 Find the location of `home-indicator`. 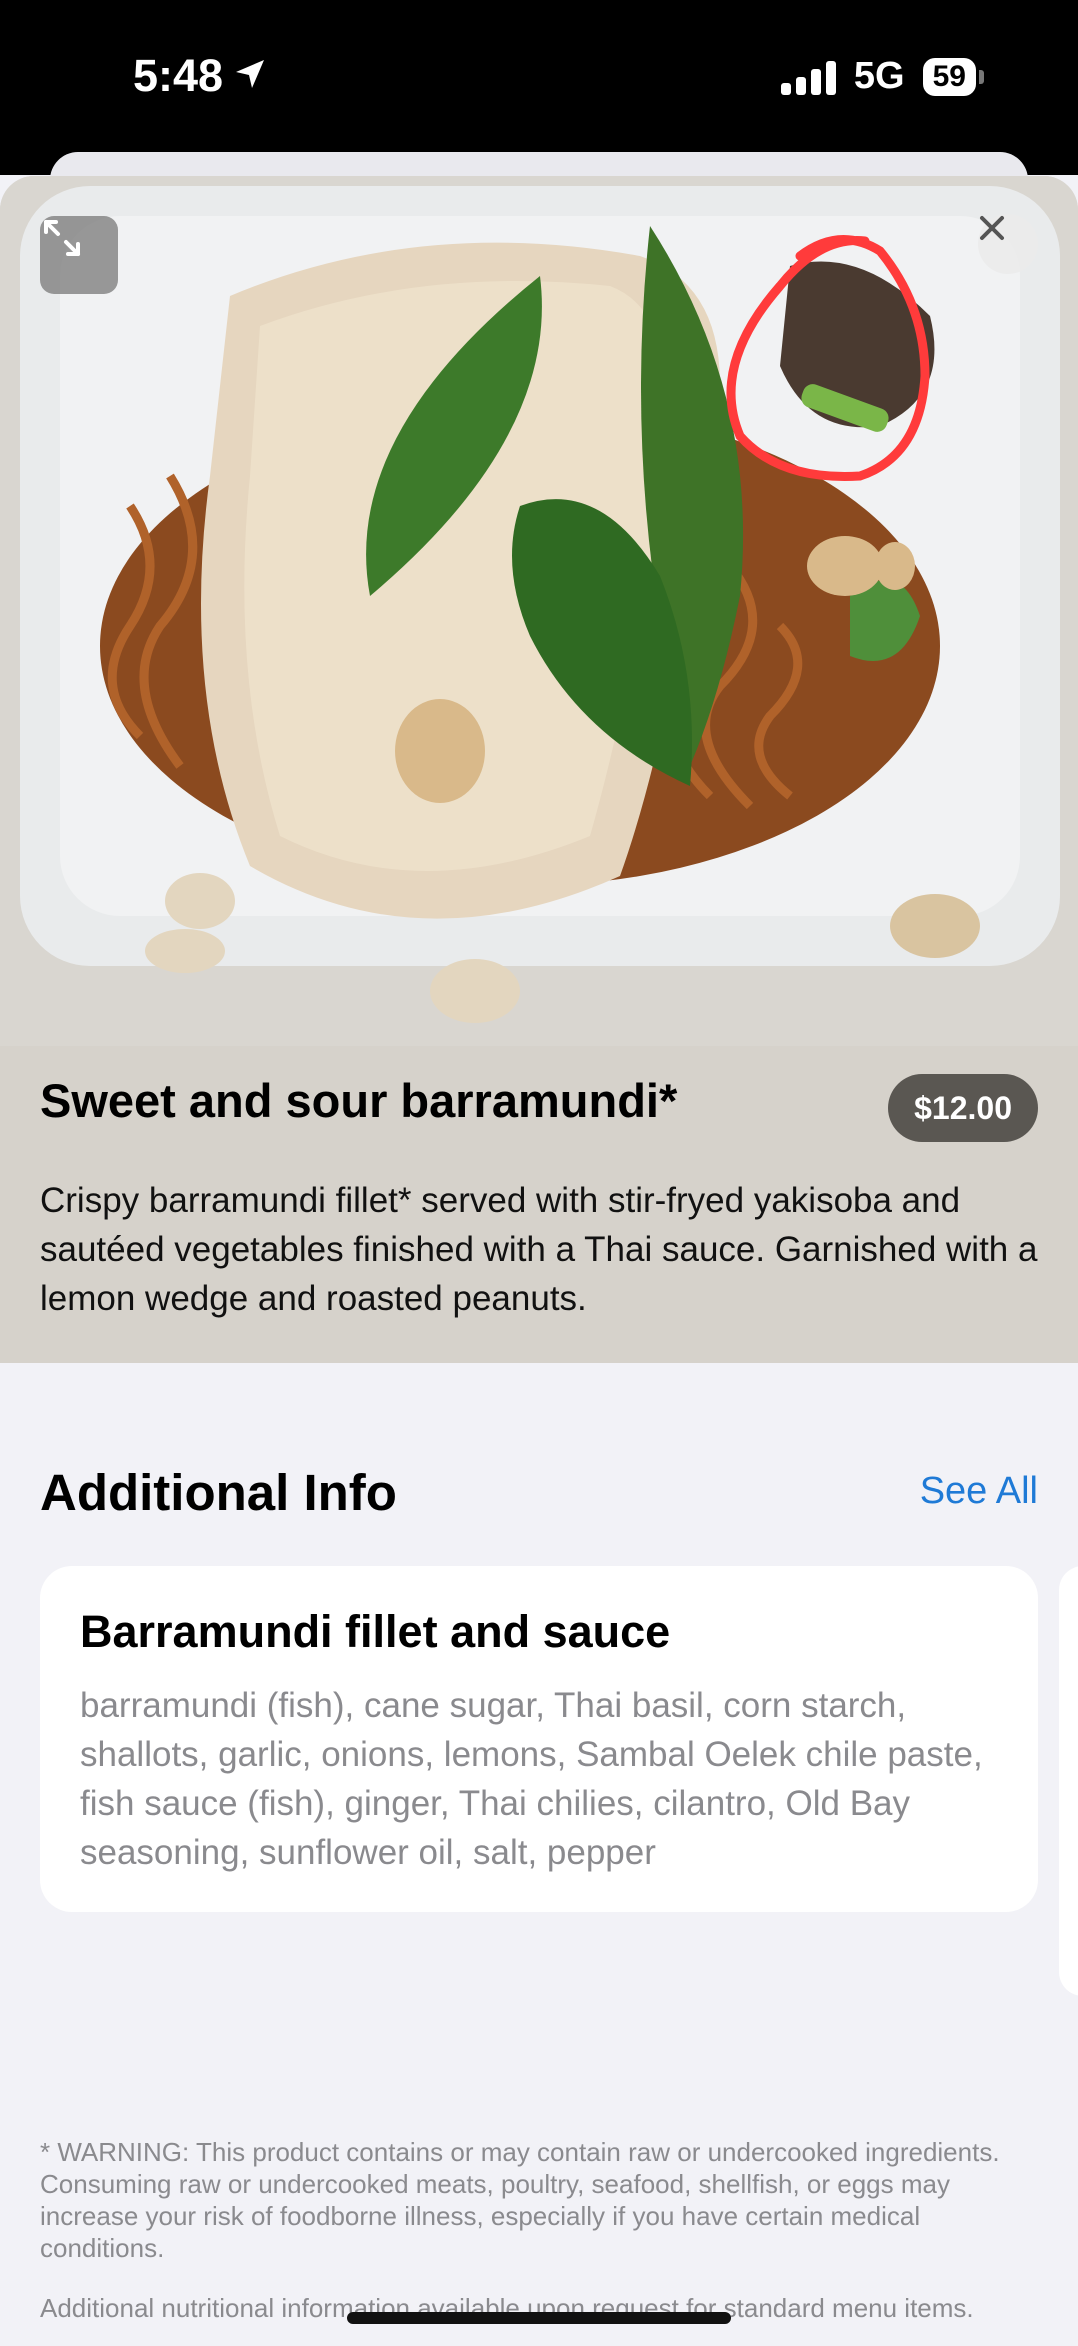

home-indicator is located at coordinates (539, 2318).